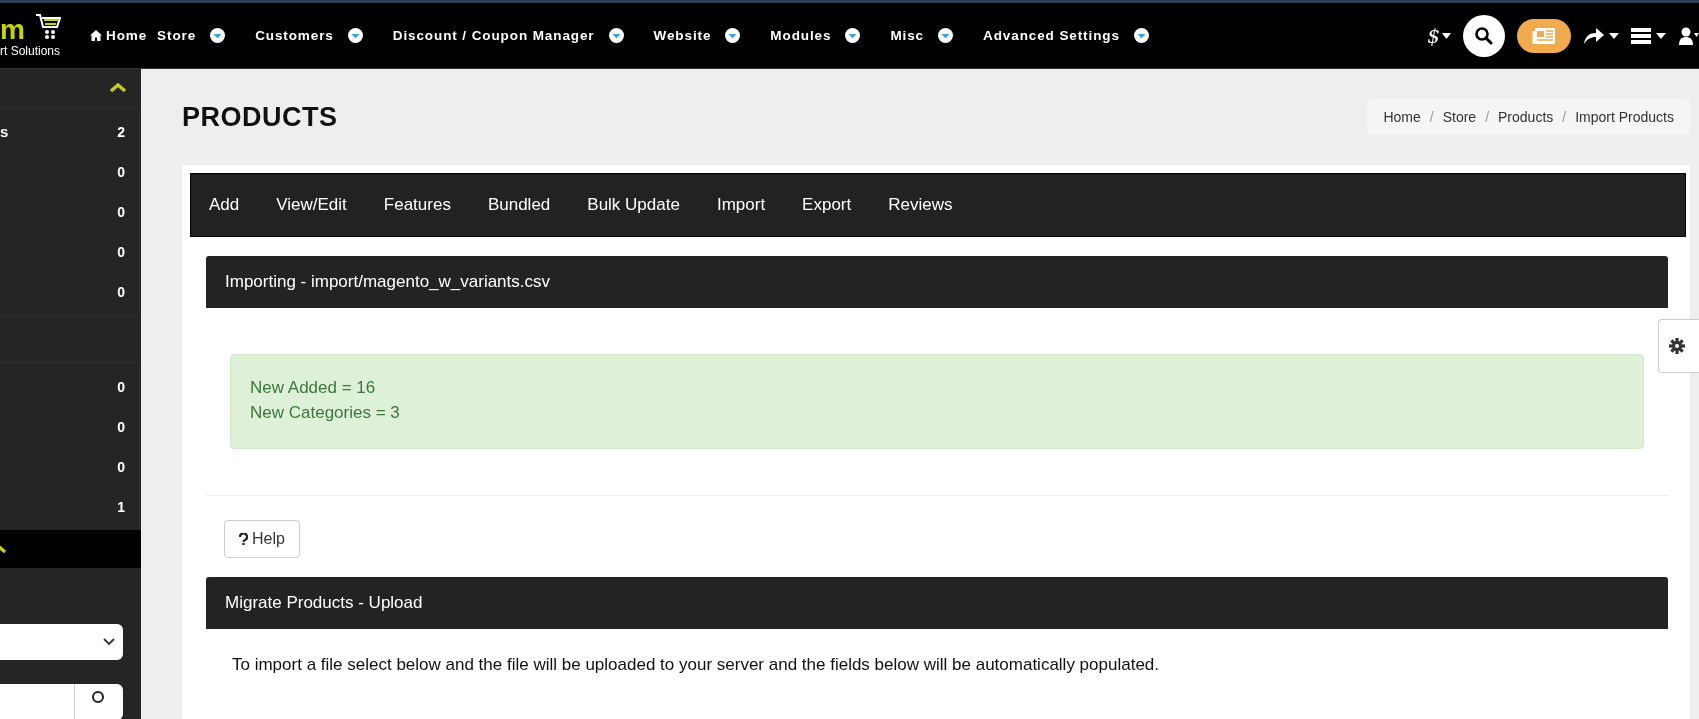 Image resolution: width=1699 pixels, height=719 pixels. Describe the element at coordinates (325, 413) in the screenshot. I see `alert-message: New Categories = 3` at that location.